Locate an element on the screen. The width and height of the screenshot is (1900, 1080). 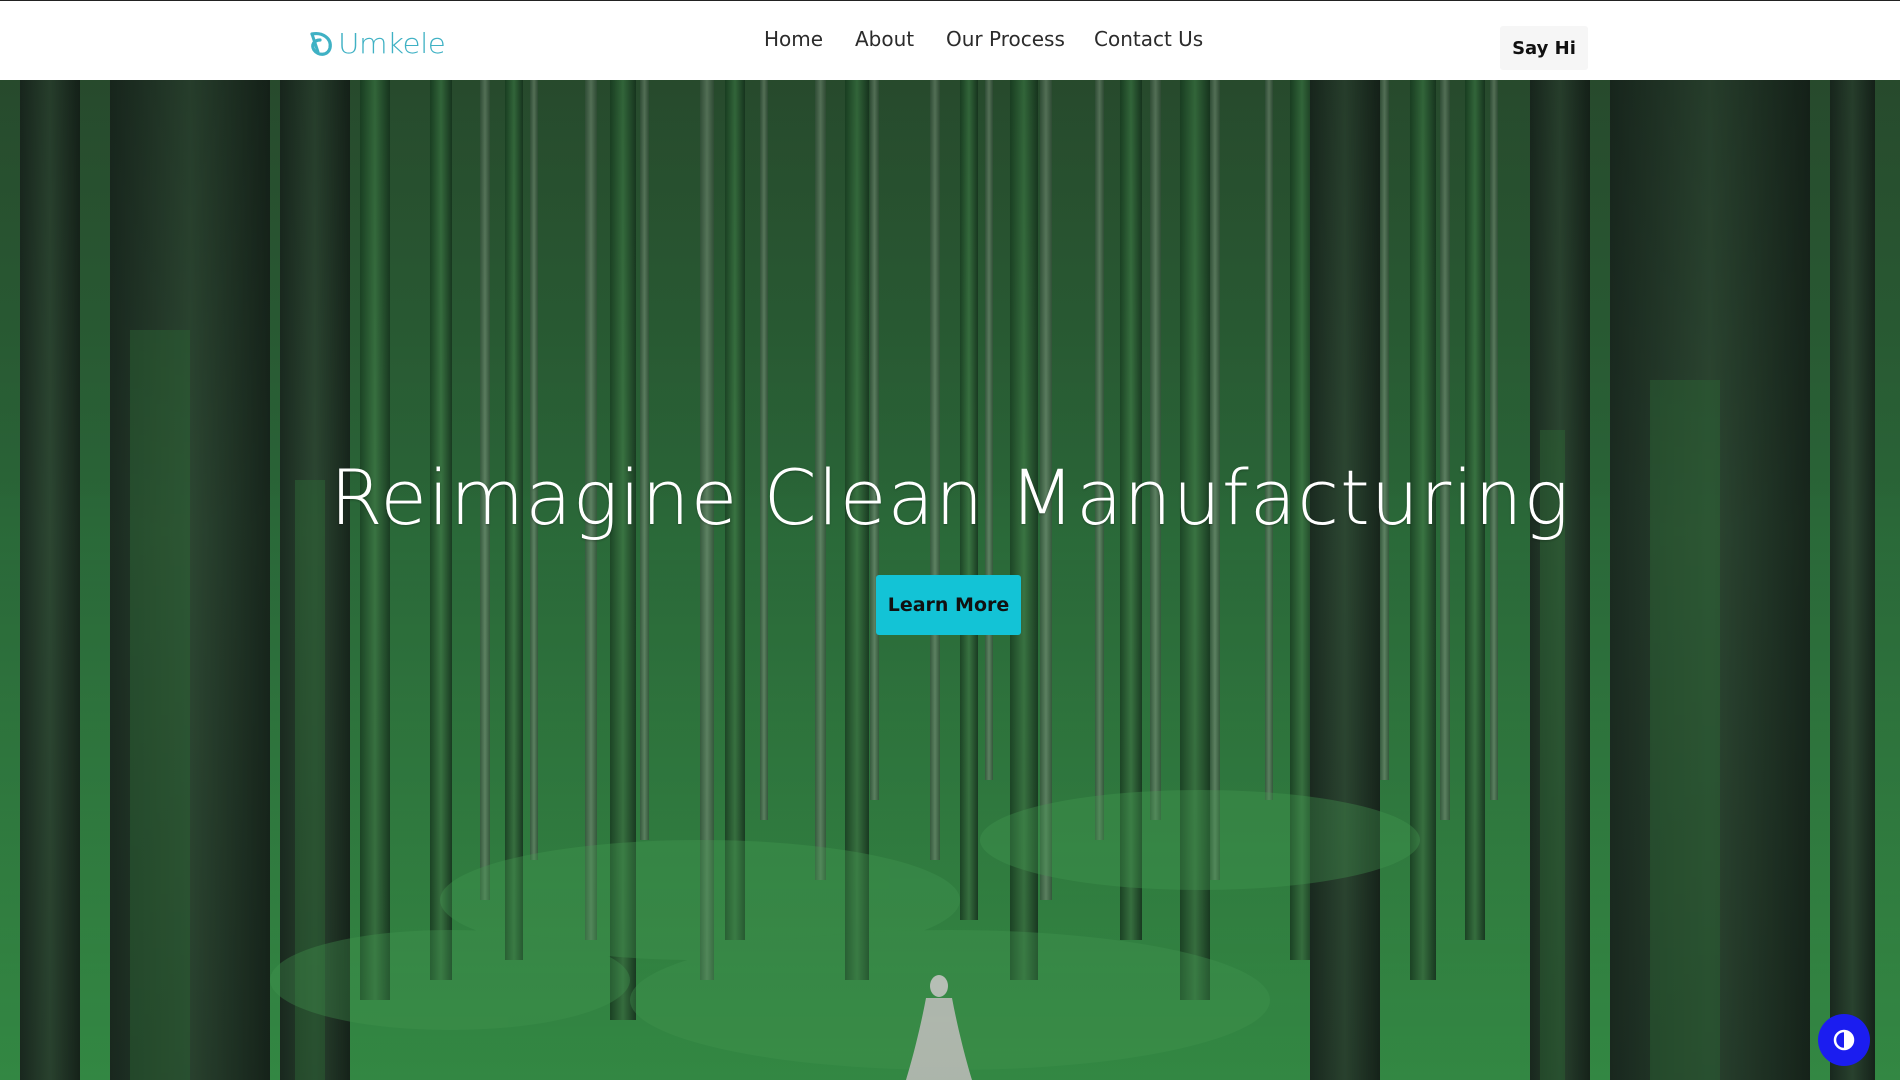
contrast-icon is located at coordinates (1844, 1040).